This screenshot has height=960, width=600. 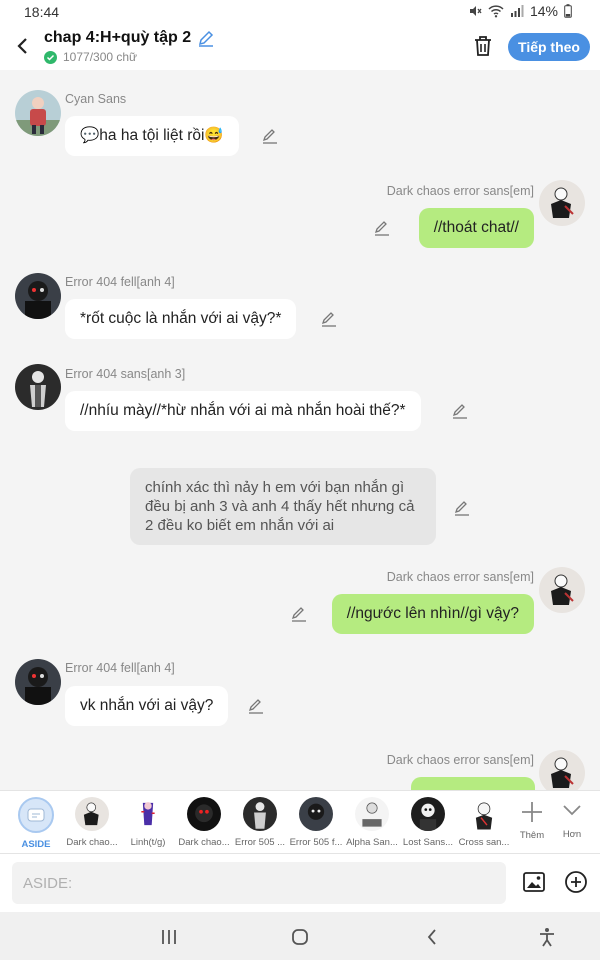 I want to click on insert-image-button, so click(x=534, y=882).